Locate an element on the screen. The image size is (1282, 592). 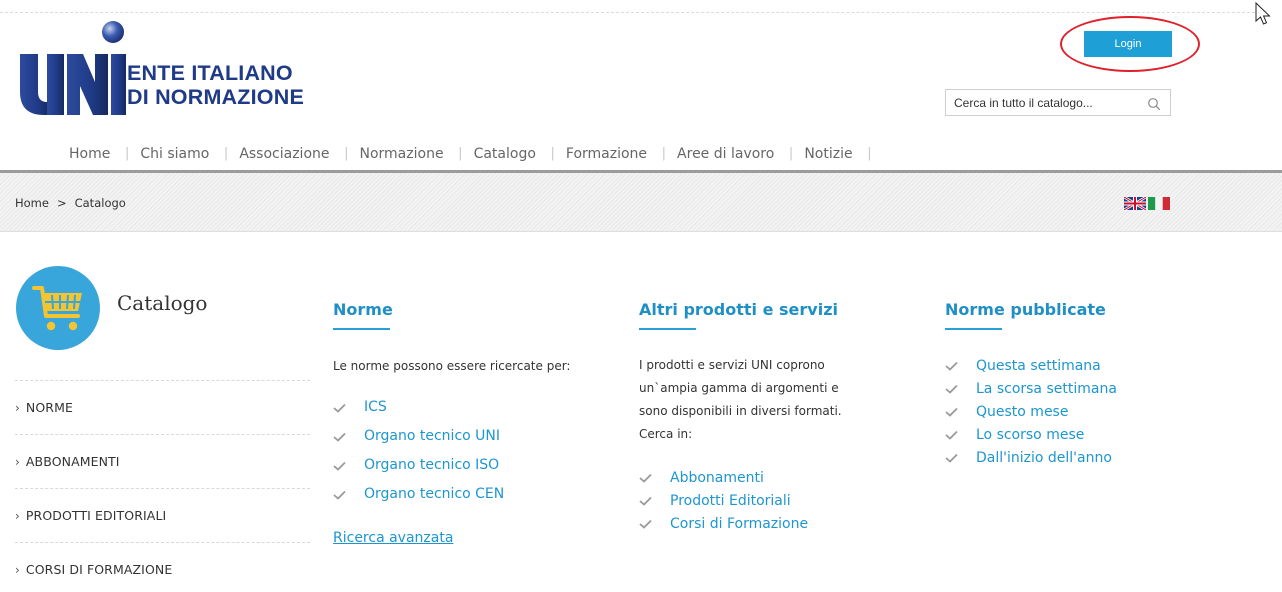
sidebar-item-label: PRODOTTI EDITORIALI is located at coordinates (96, 515).